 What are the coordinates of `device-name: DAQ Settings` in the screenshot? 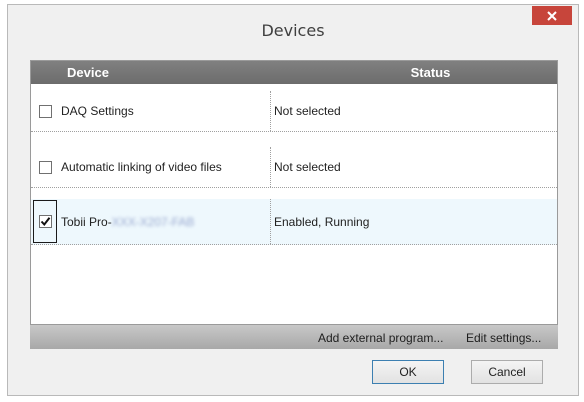 It's located at (97, 111).